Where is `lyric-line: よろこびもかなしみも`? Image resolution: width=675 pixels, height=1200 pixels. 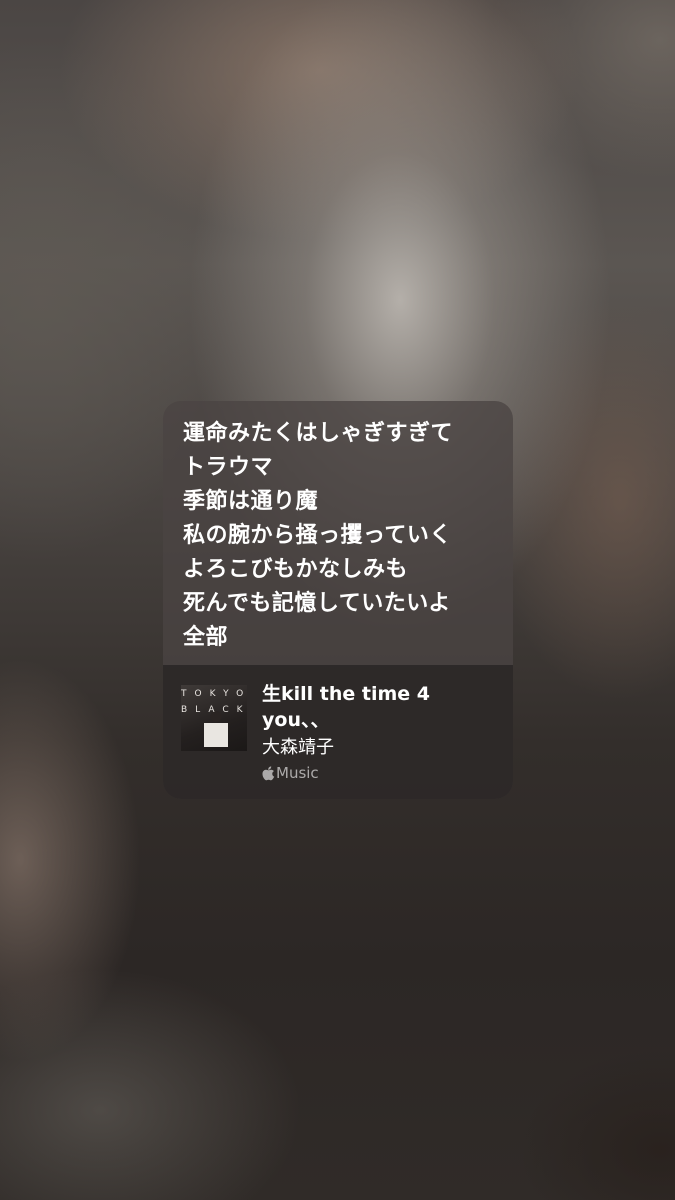 lyric-line: よろこびもかなしみも is located at coordinates (296, 569).